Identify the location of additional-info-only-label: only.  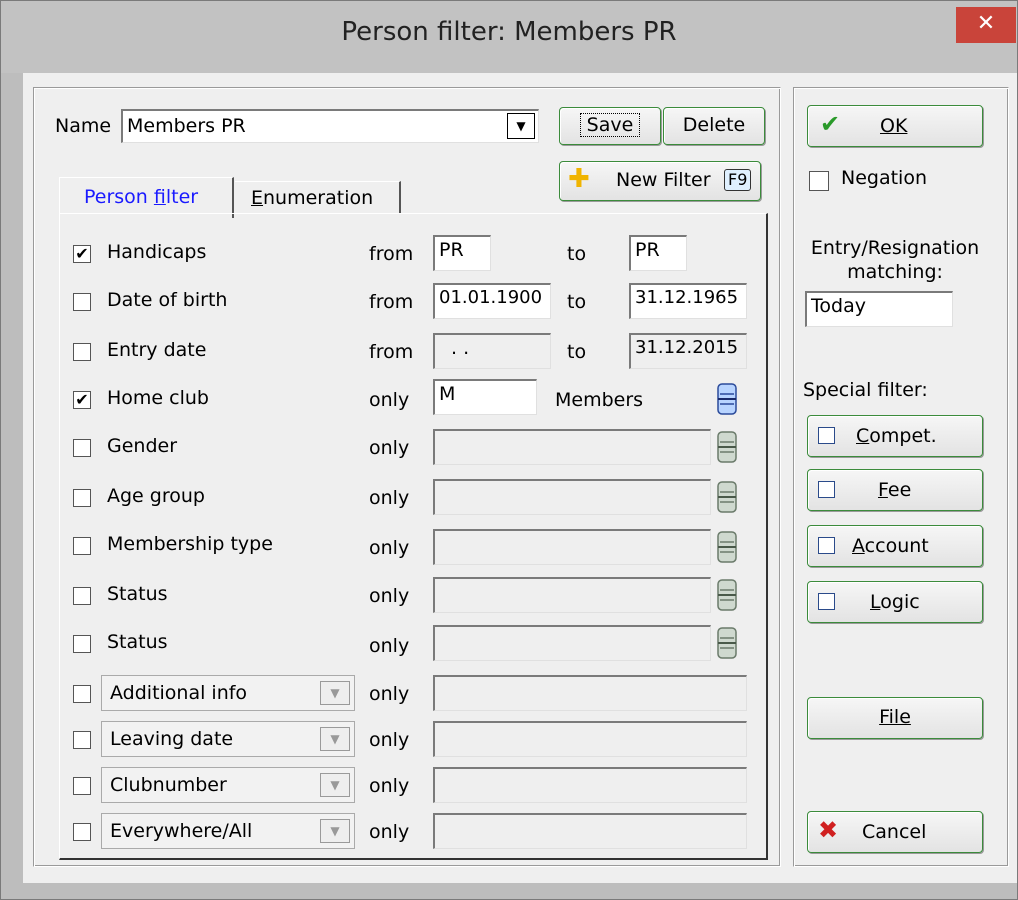
(389, 694).